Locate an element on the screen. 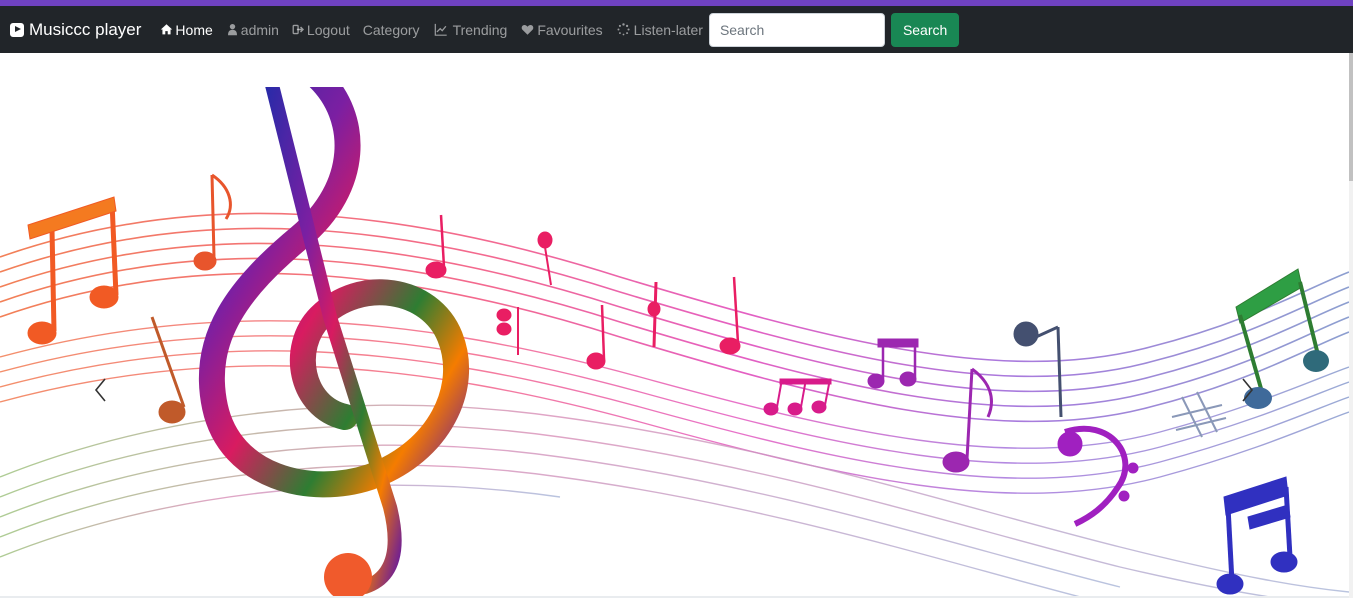 The width and height of the screenshot is (1353, 598). spinner-icon is located at coordinates (623, 29).